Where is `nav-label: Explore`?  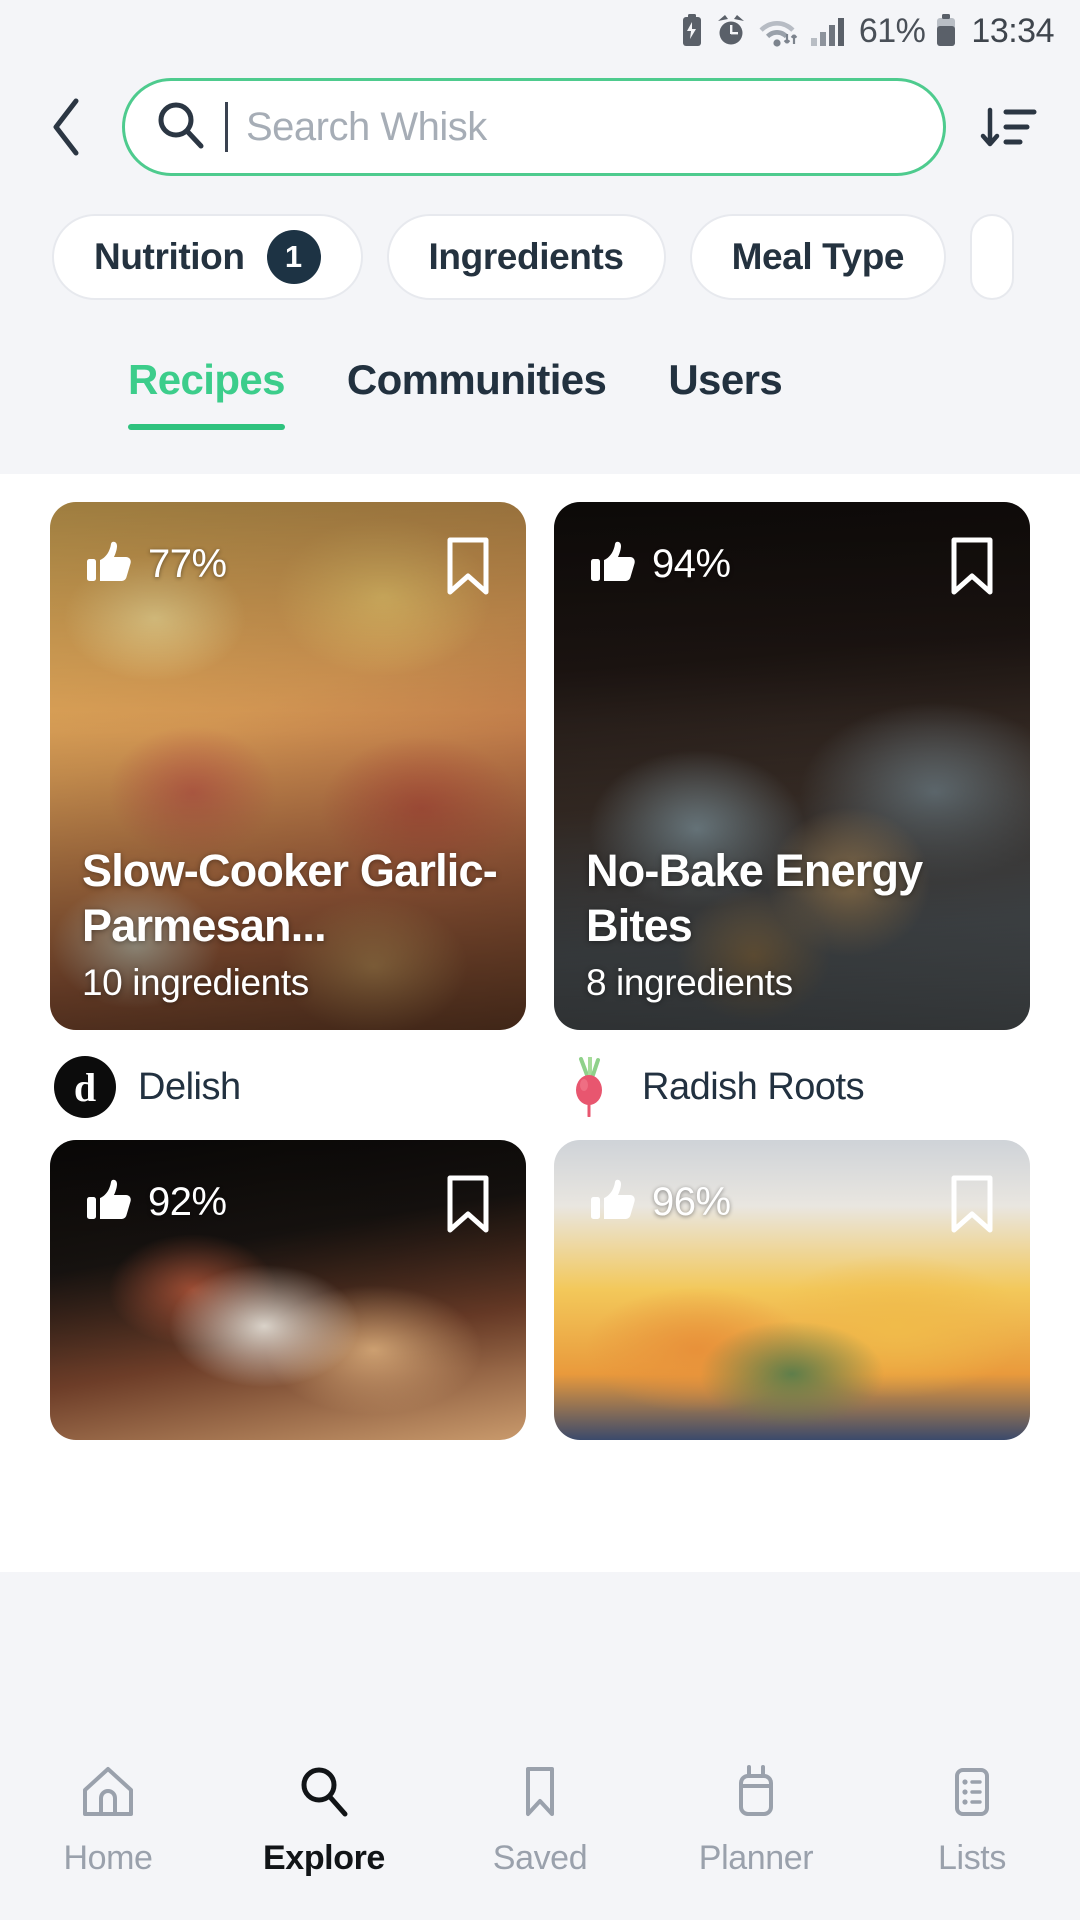
nav-label: Explore is located at coordinates (324, 1858).